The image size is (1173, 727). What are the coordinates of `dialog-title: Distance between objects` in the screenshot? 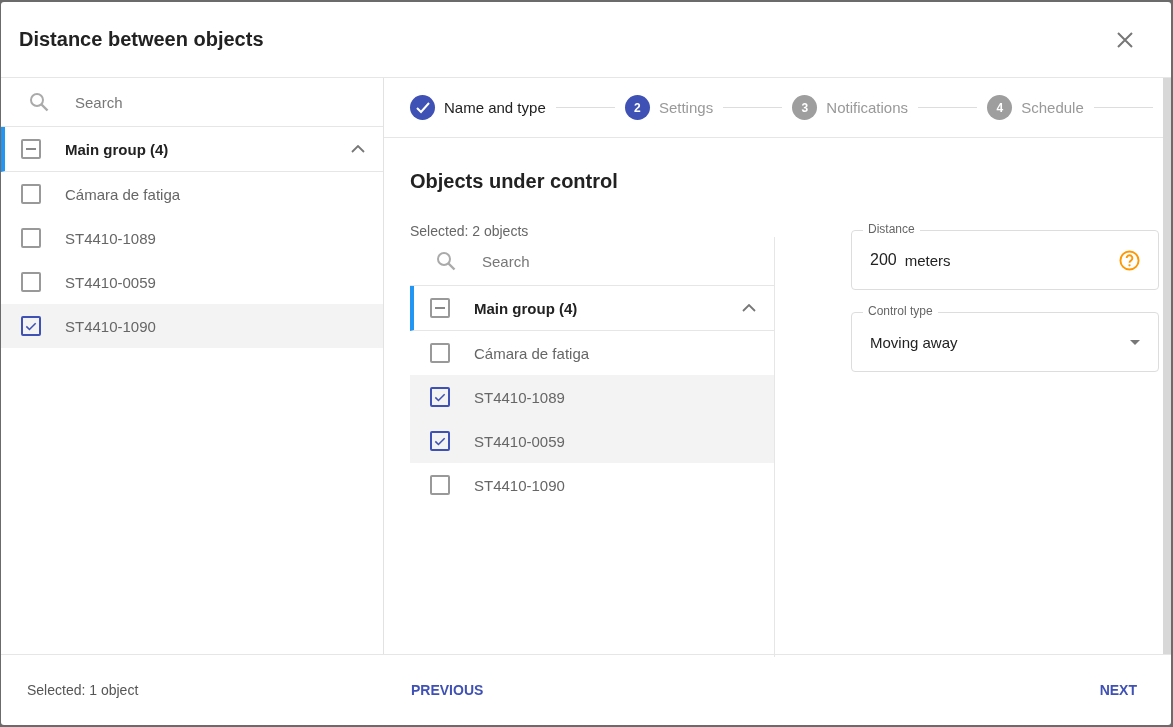 It's located at (141, 39).